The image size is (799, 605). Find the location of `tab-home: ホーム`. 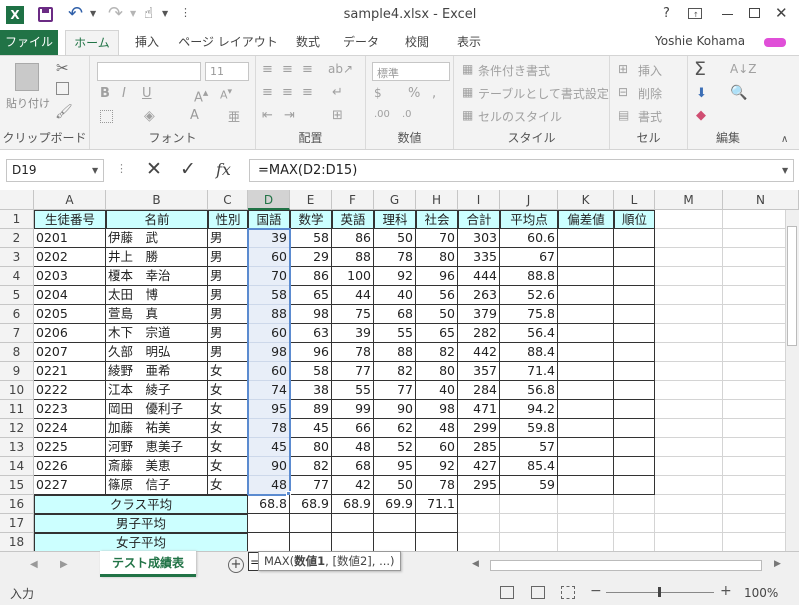

tab-home: ホーム is located at coordinates (92, 42).